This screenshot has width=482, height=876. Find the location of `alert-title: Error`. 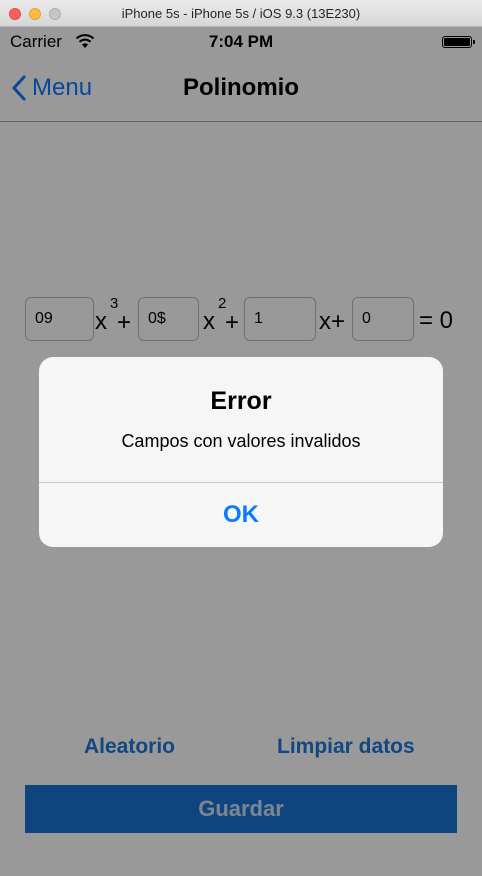

alert-title: Error is located at coordinates (241, 401).